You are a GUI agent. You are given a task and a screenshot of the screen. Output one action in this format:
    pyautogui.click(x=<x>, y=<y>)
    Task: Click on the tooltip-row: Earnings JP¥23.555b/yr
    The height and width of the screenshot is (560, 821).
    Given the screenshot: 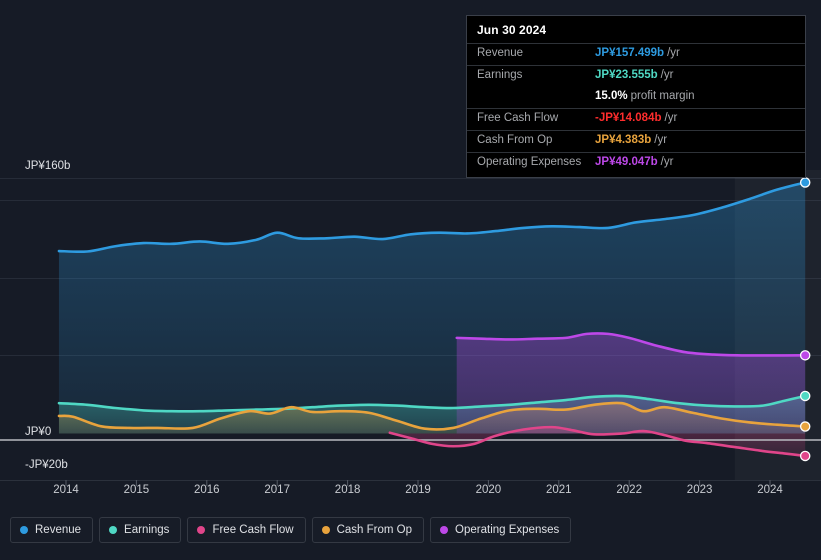 What is the action you would take?
    pyautogui.click(x=636, y=76)
    